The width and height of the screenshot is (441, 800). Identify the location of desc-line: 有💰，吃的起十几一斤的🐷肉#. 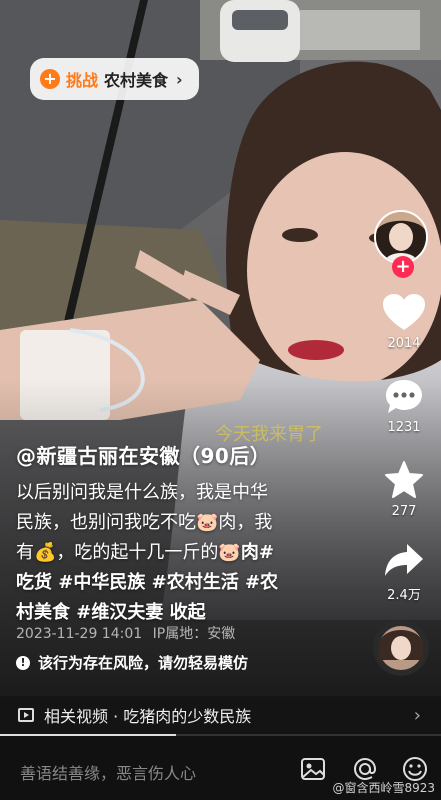
(145, 552).